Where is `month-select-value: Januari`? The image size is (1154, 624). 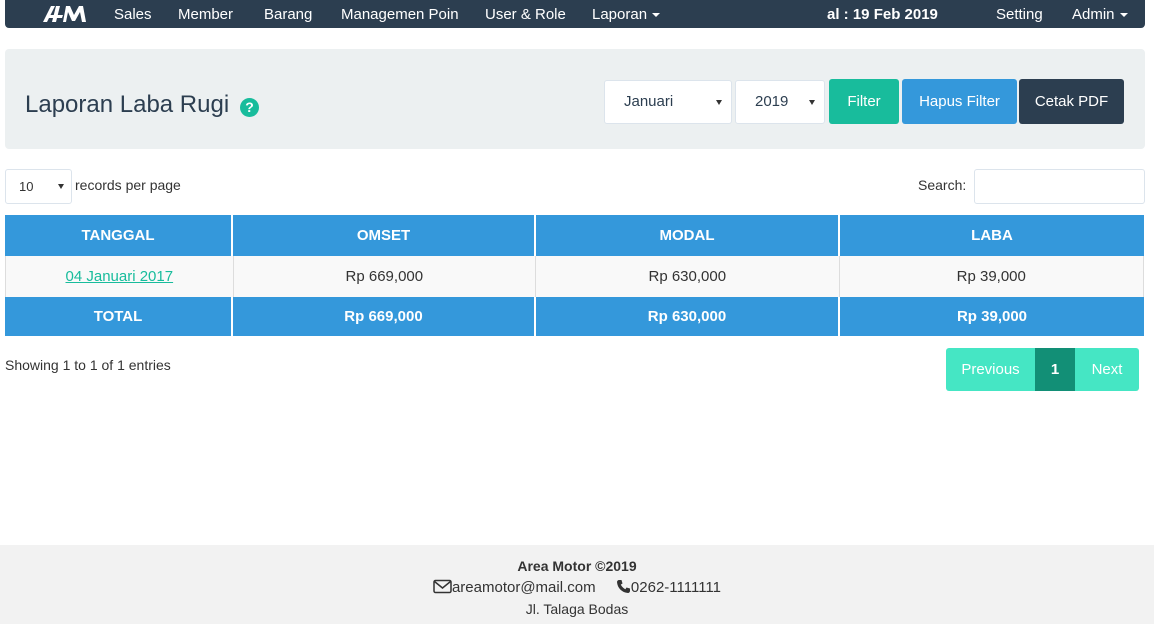 month-select-value: Januari is located at coordinates (649, 101).